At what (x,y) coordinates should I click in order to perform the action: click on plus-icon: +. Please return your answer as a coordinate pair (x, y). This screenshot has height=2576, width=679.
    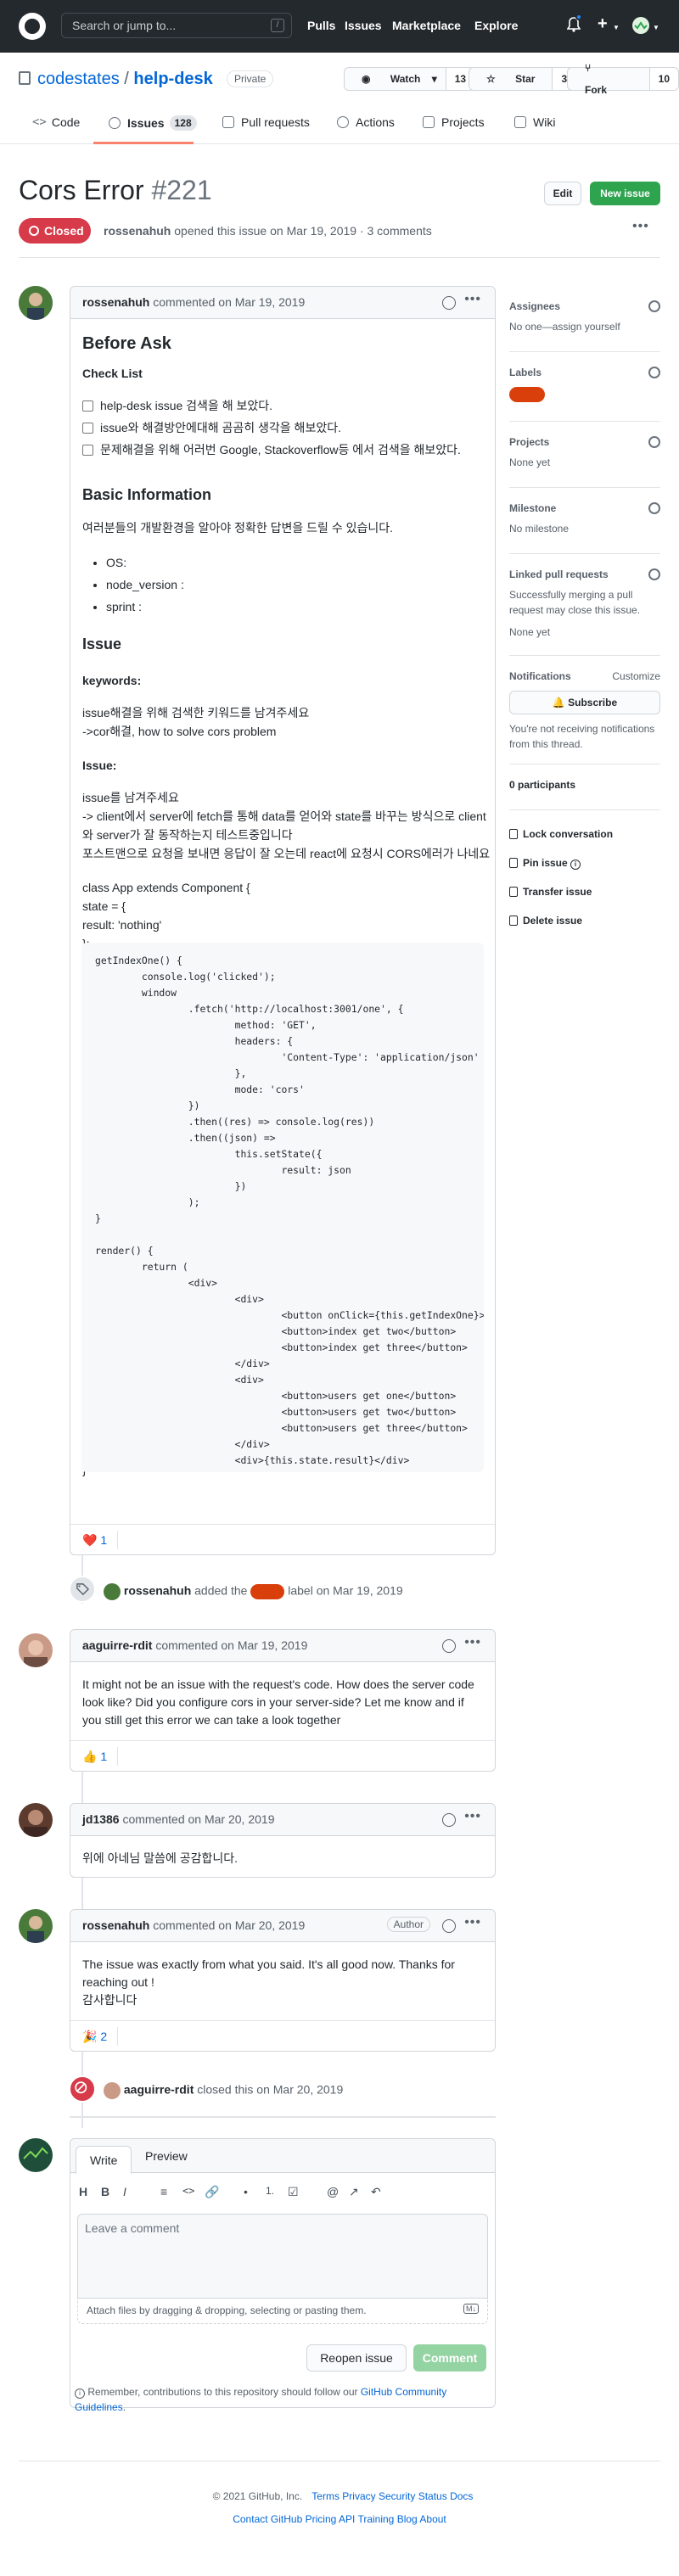
    Looking at the image, I should click on (603, 24).